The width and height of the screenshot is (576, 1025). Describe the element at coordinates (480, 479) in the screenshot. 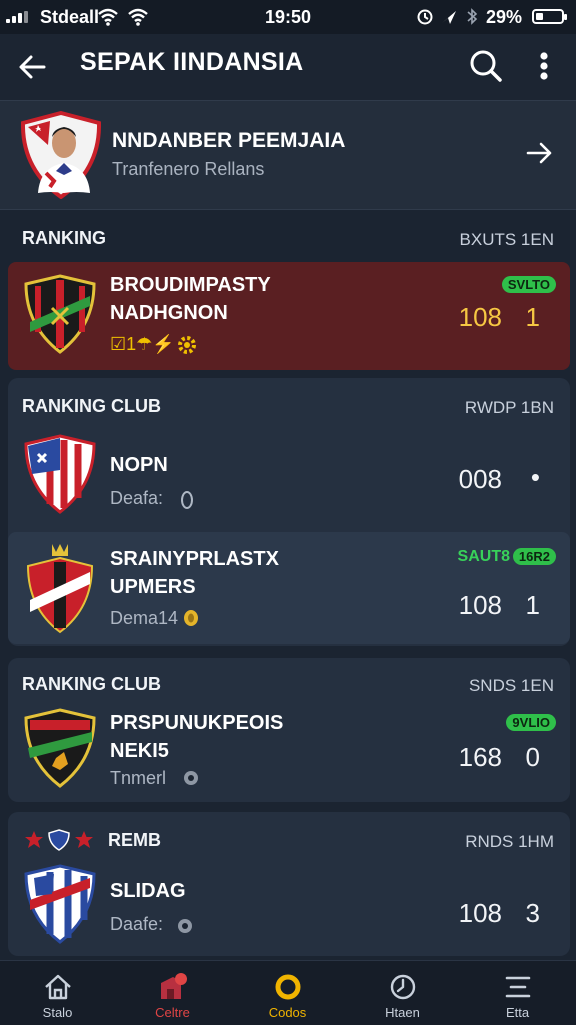

I see `club-points: 008` at that location.